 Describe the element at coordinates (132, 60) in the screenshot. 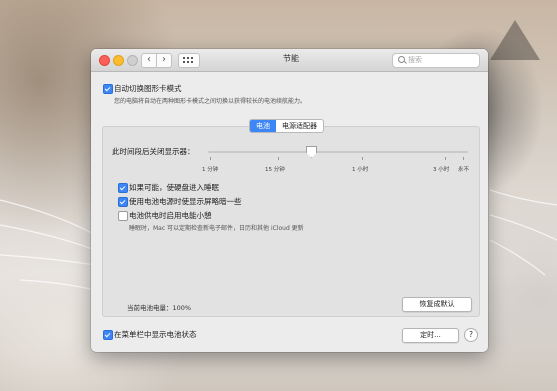

I see `zoom-button` at that location.